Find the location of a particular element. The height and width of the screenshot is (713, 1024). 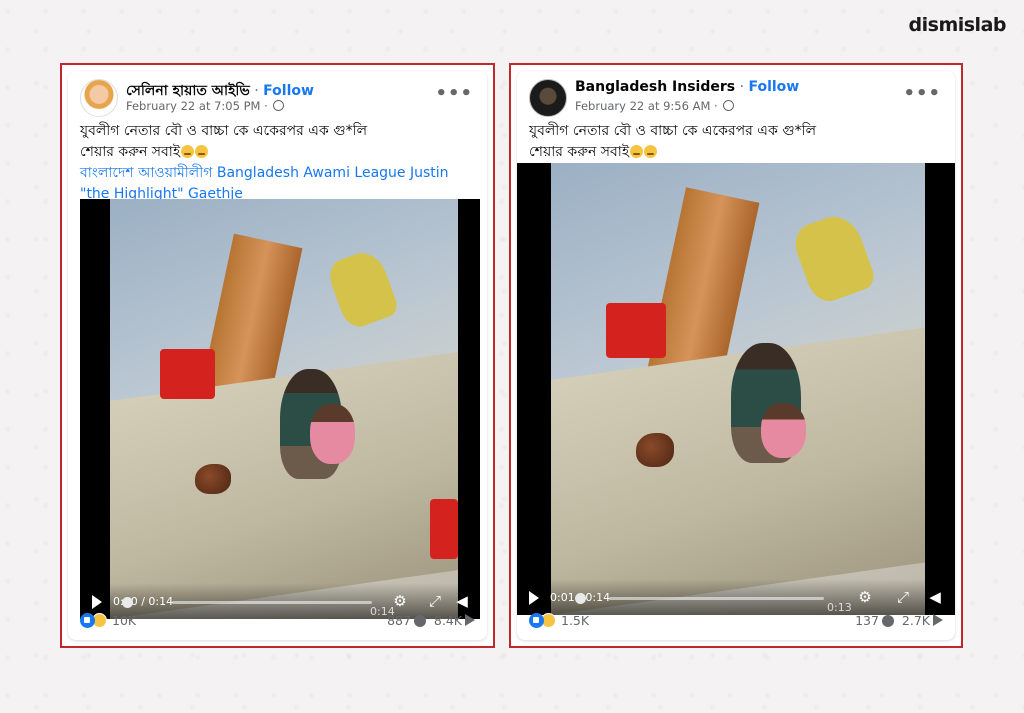

post-footer: 1.5K 137 2.7K is located at coordinates (736, 622).